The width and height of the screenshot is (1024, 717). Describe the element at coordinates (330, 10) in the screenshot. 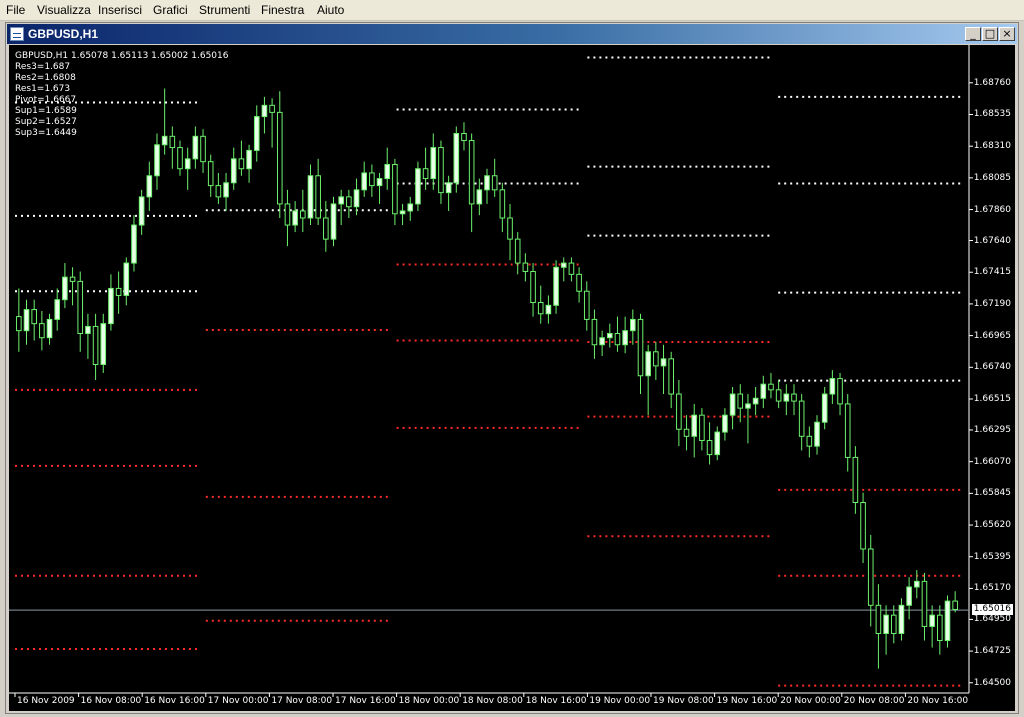

I see `menu-aiuto: Aiuto` at that location.